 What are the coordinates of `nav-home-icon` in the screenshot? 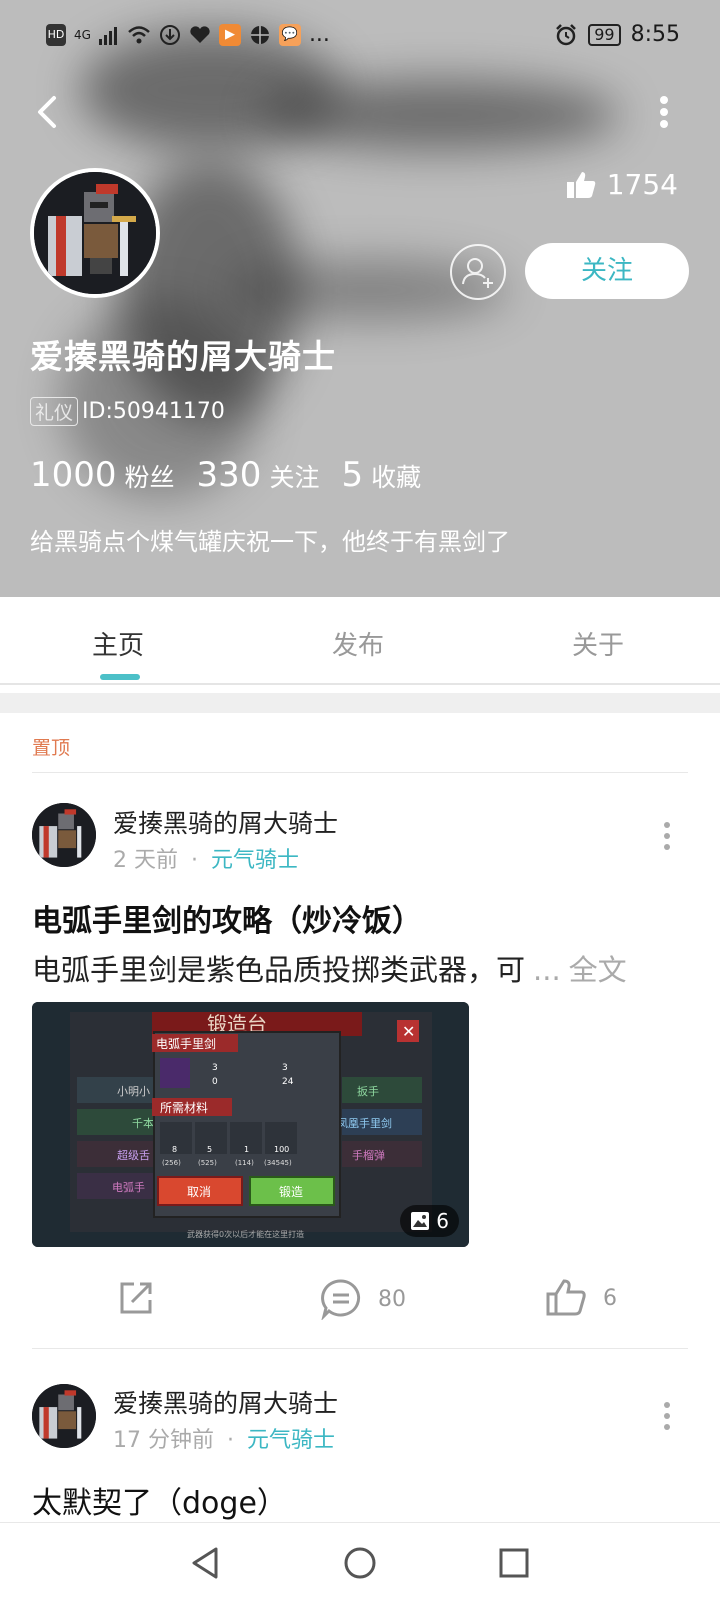 It's located at (360, 1563).